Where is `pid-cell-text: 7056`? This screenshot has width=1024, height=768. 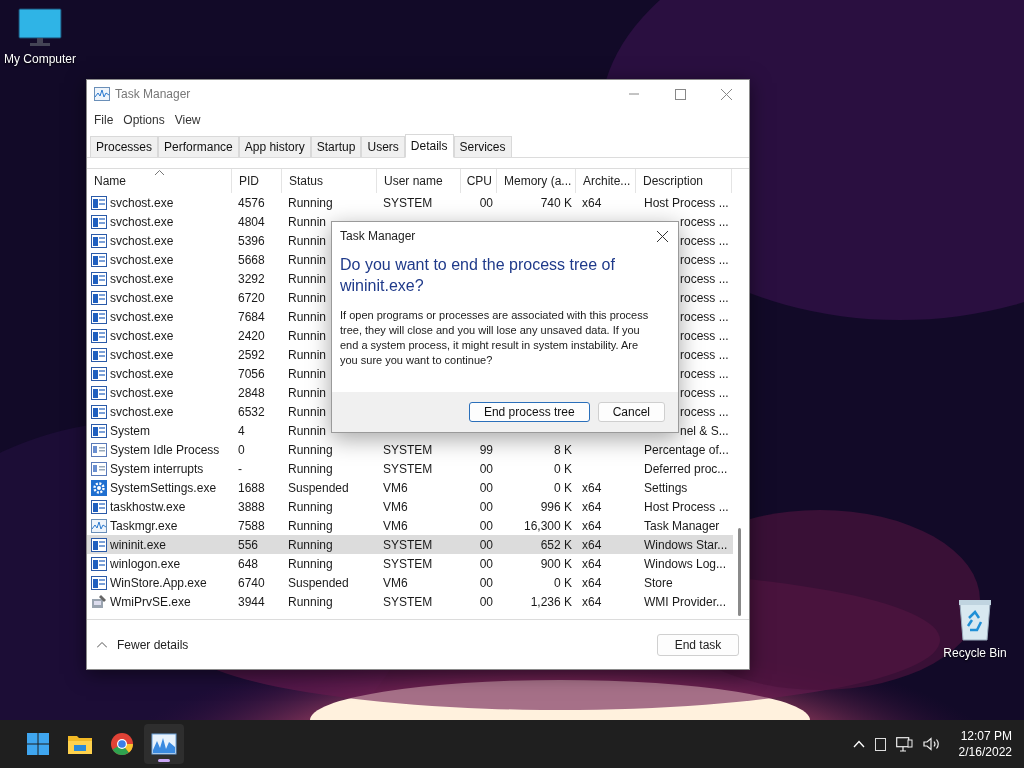 pid-cell-text: 7056 is located at coordinates (251, 374).